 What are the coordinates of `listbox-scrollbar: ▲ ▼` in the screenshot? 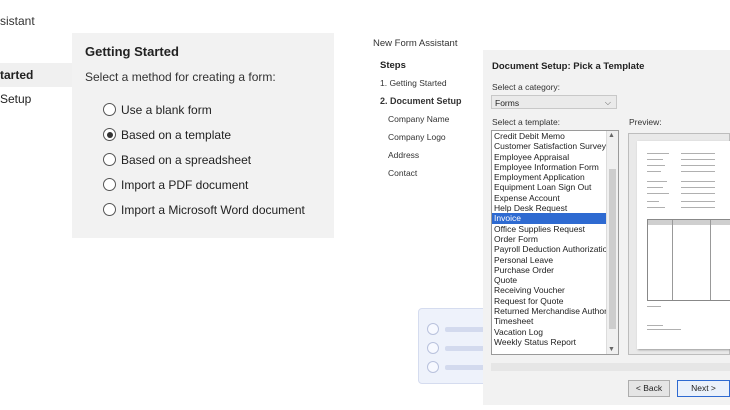 It's located at (612, 242).